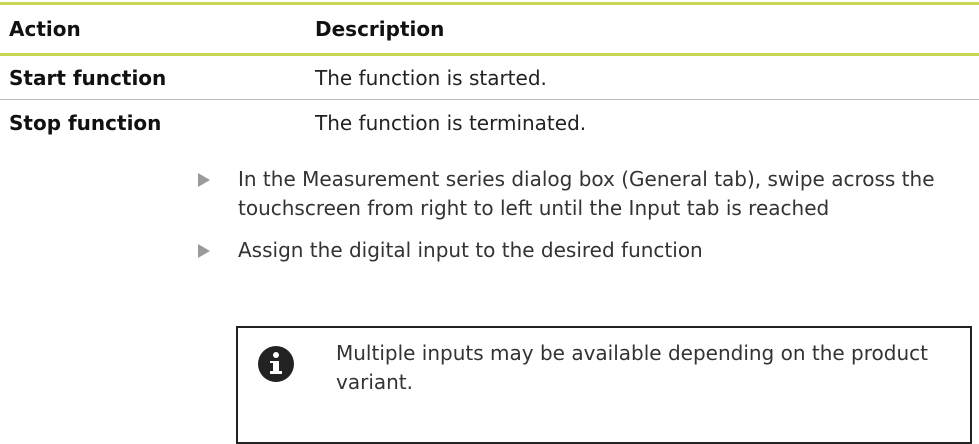 The width and height of the screenshot is (979, 444). What do you see at coordinates (85, 123) in the screenshot?
I see `action-cell: Stop function` at bounding box center [85, 123].